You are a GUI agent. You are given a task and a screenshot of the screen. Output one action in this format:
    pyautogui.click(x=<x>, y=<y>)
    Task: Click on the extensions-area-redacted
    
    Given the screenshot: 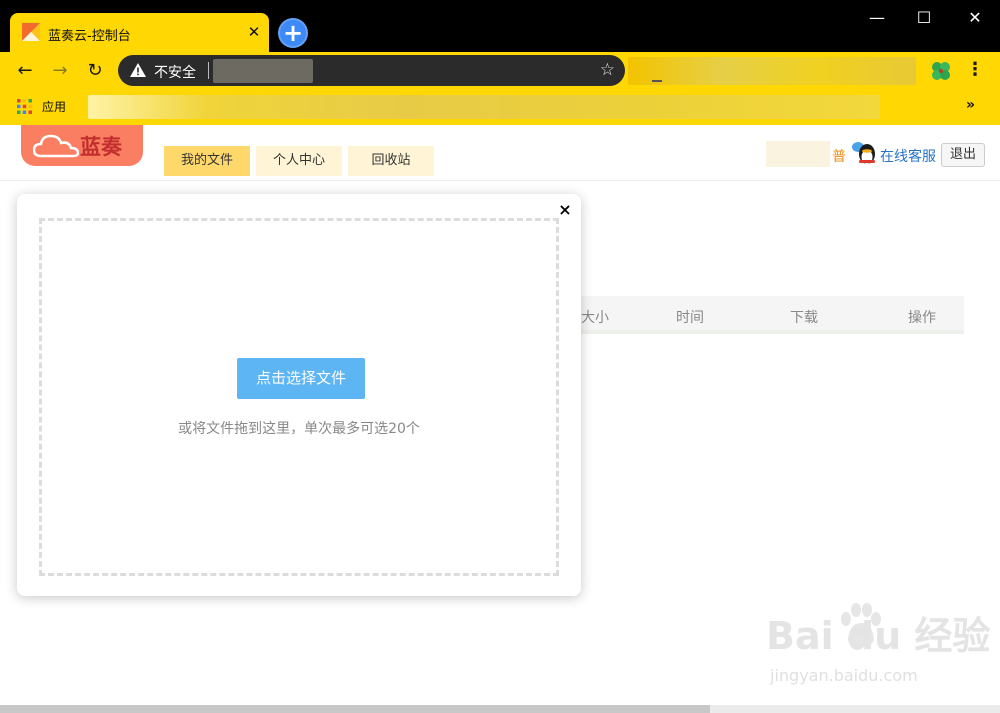 What is the action you would take?
    pyautogui.click(x=772, y=71)
    